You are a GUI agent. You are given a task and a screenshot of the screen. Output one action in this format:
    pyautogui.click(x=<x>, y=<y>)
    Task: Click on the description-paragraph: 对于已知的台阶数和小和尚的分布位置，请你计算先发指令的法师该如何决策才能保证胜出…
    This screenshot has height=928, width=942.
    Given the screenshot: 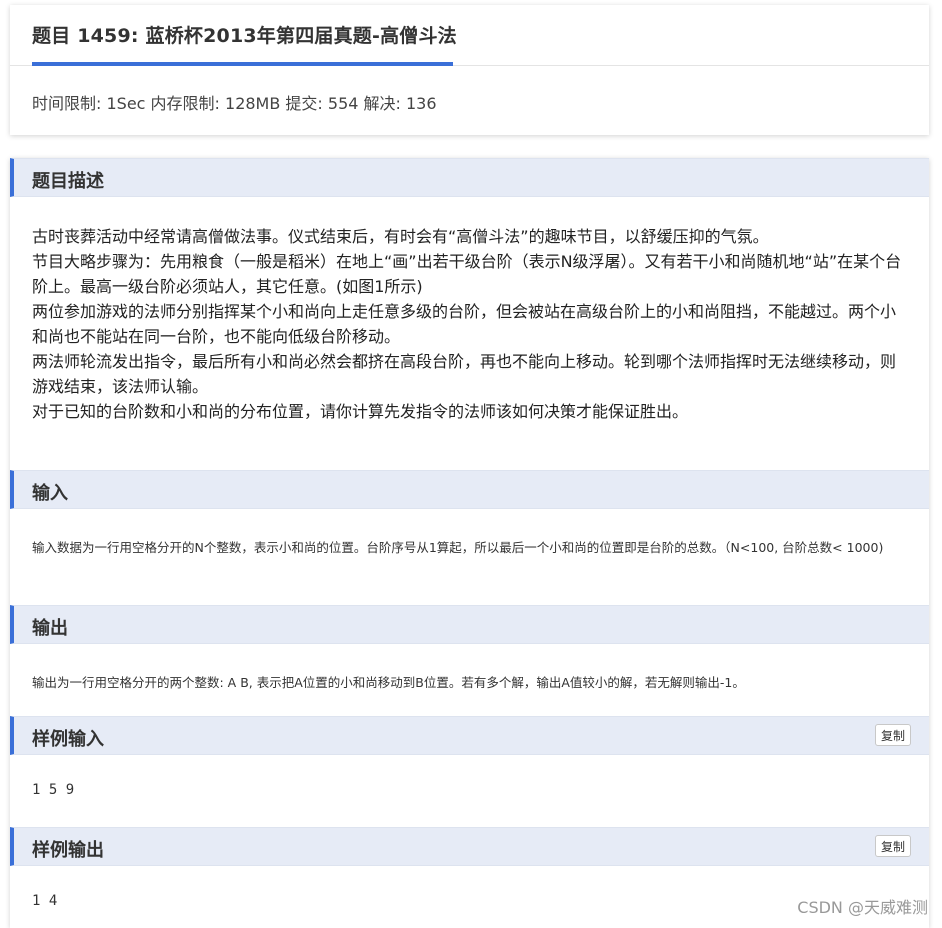 What is the action you would take?
    pyautogui.click(x=360, y=411)
    